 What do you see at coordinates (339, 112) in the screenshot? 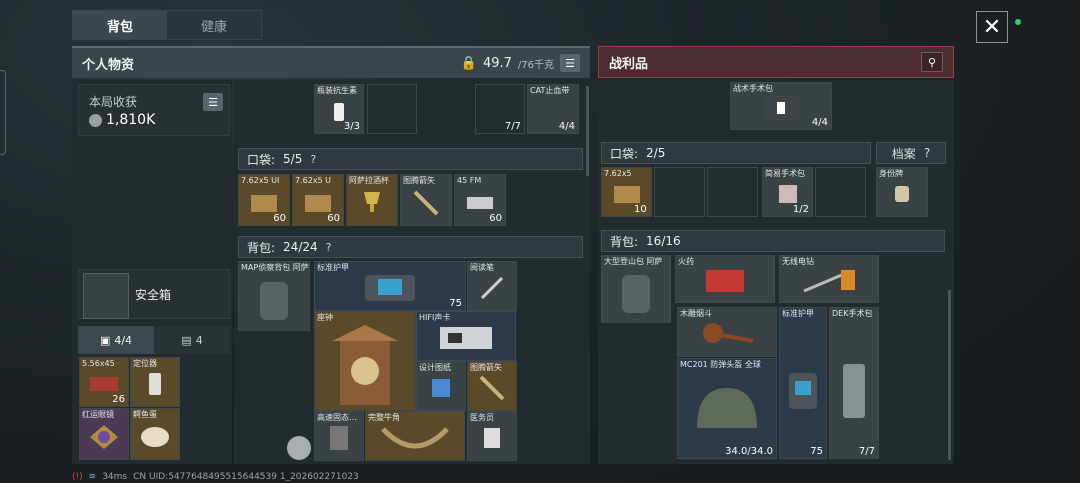
I see `bottle-icon` at bounding box center [339, 112].